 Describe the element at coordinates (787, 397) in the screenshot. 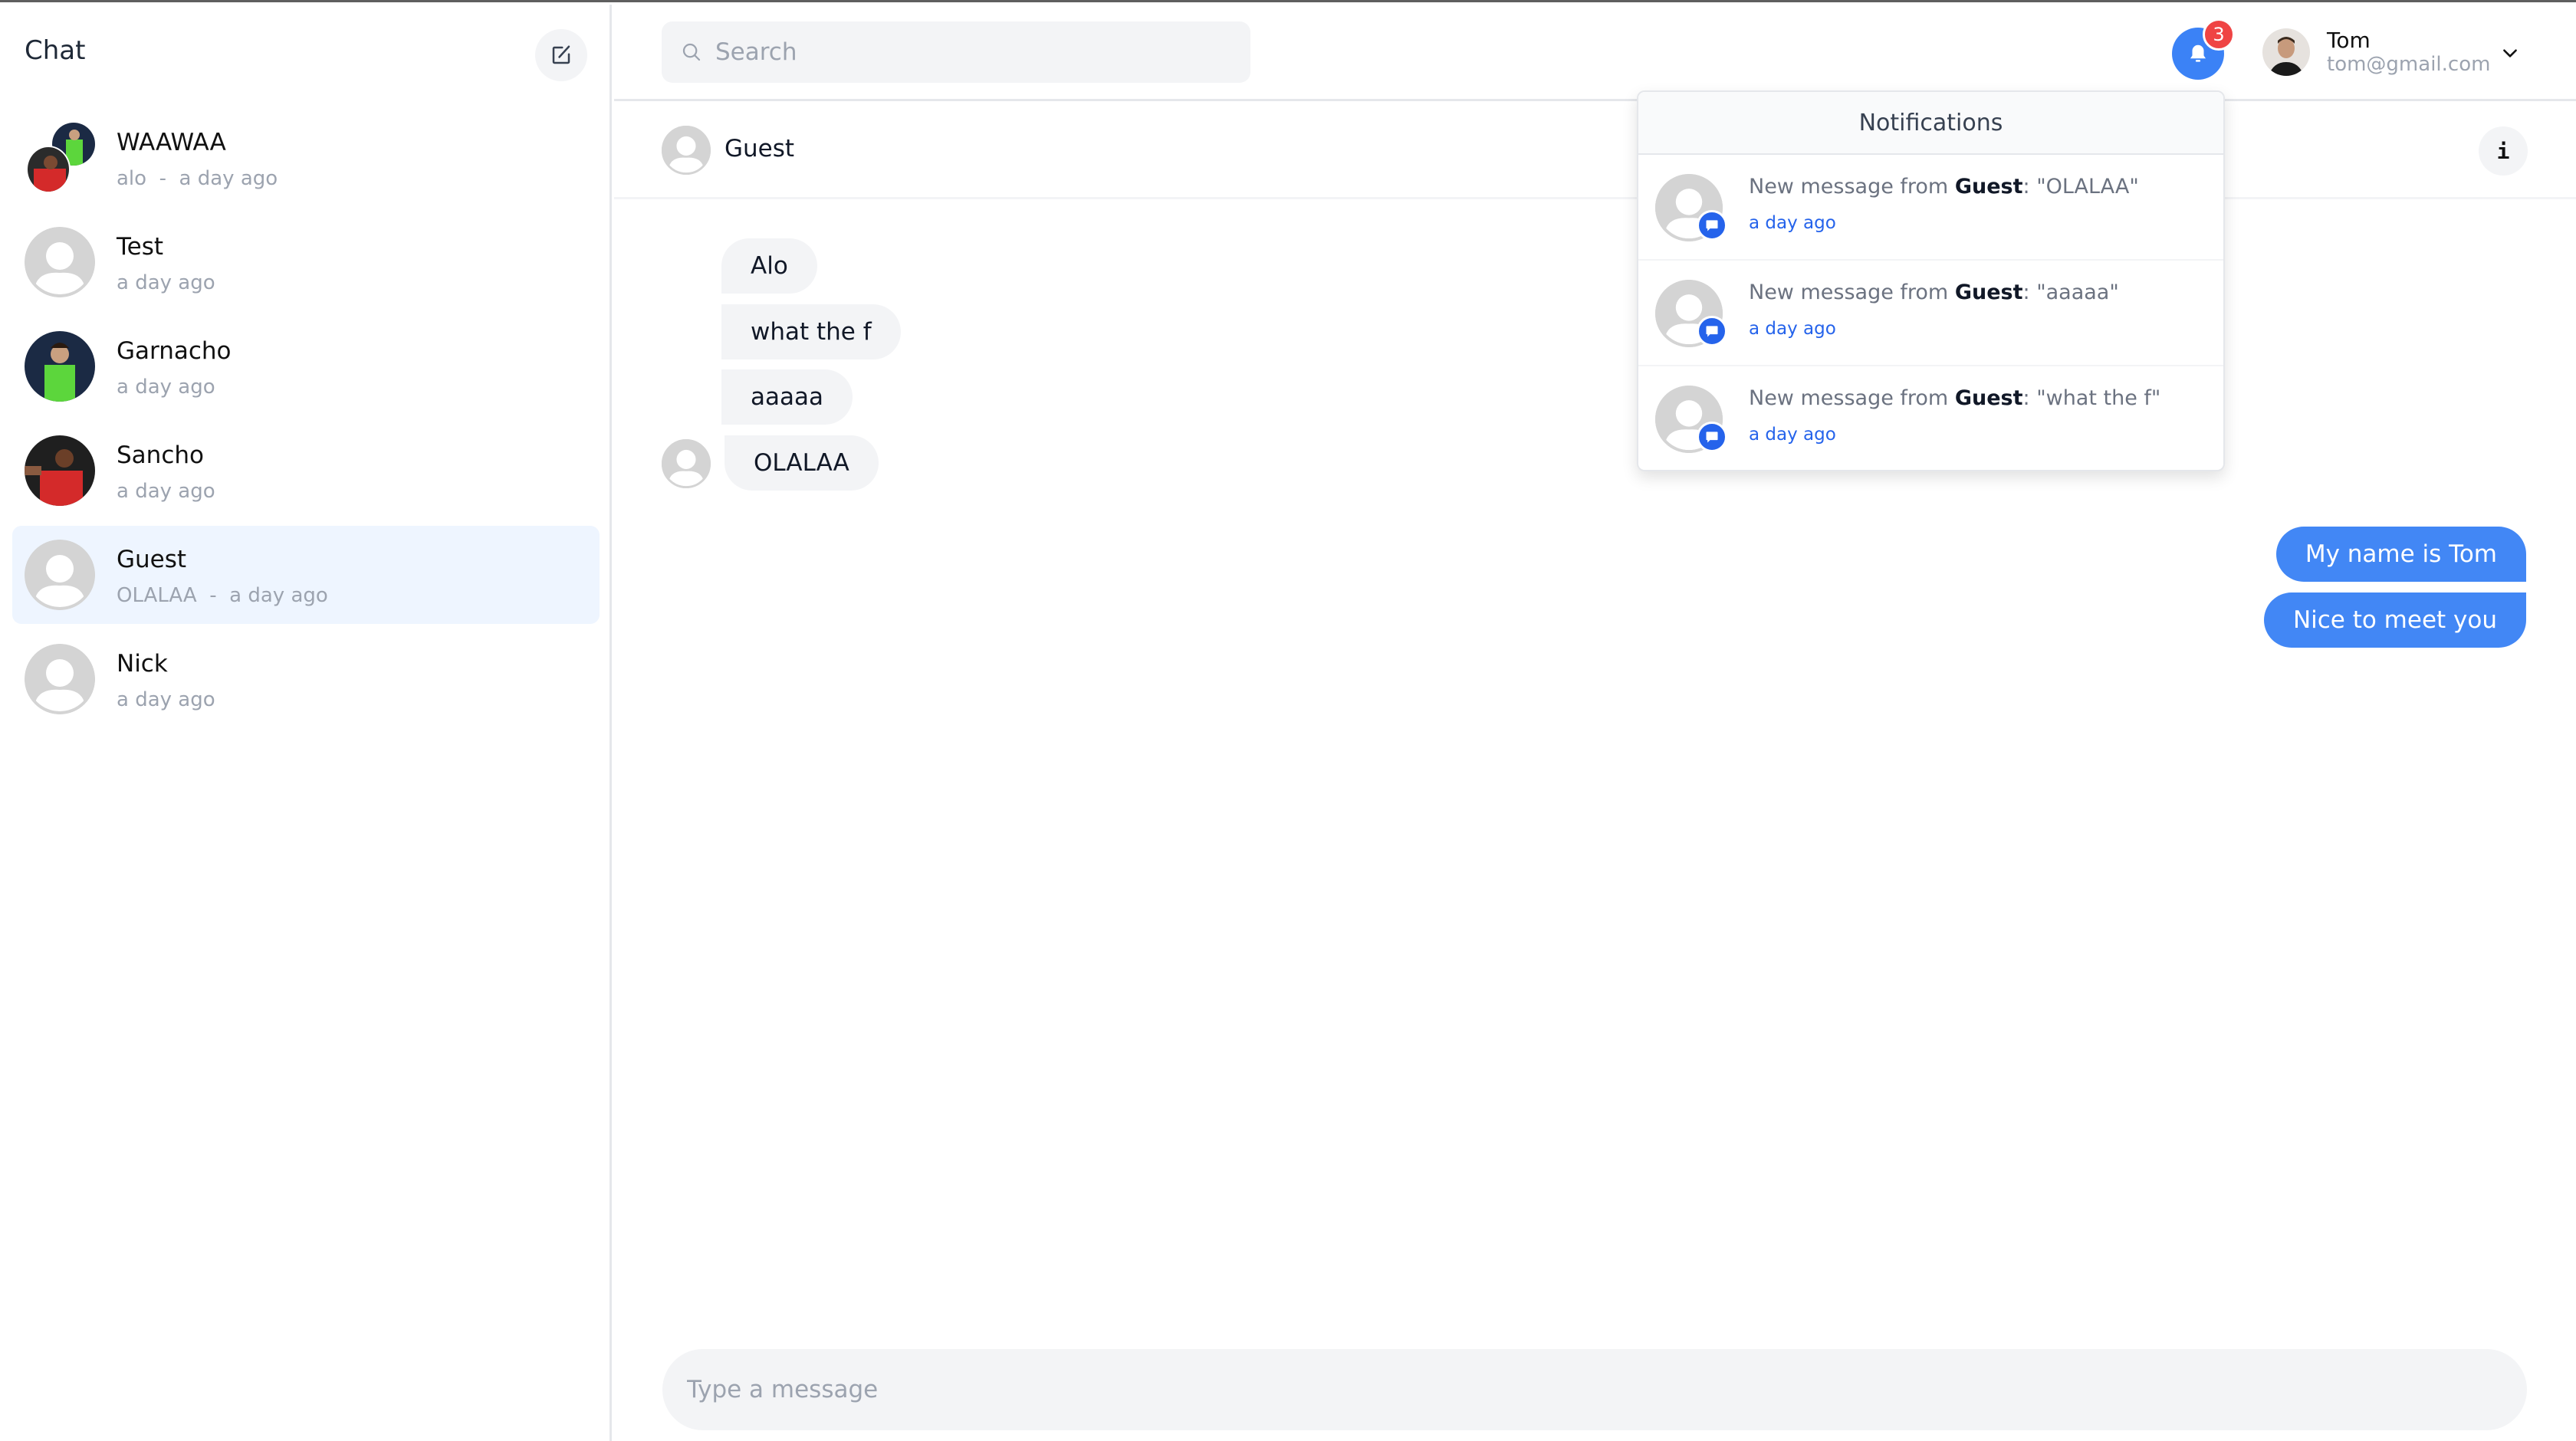

I see `incoming-message: aaaaa` at that location.